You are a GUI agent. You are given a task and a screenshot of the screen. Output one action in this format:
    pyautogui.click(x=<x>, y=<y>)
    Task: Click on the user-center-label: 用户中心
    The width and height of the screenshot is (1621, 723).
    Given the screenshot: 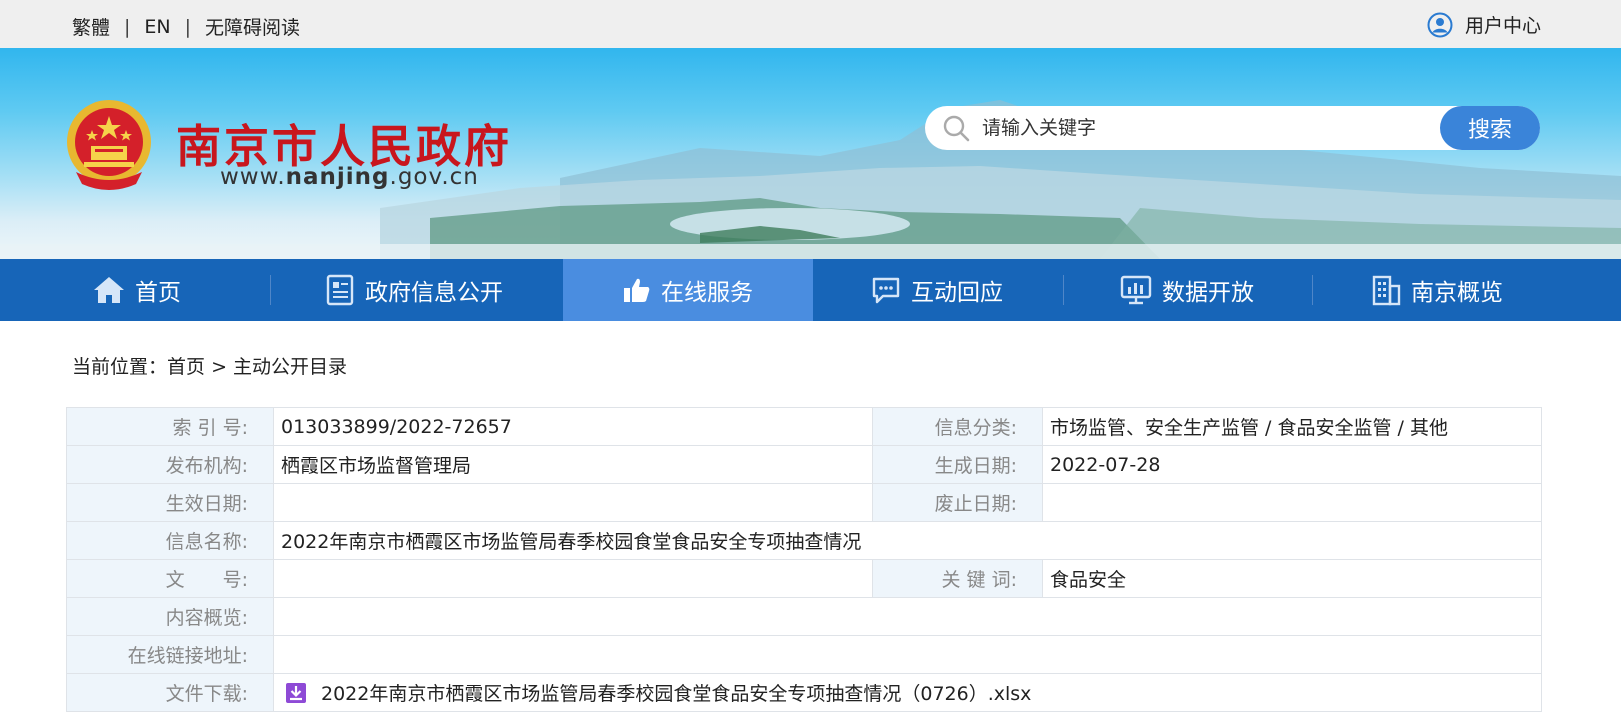 What is the action you would take?
    pyautogui.click(x=1502, y=26)
    